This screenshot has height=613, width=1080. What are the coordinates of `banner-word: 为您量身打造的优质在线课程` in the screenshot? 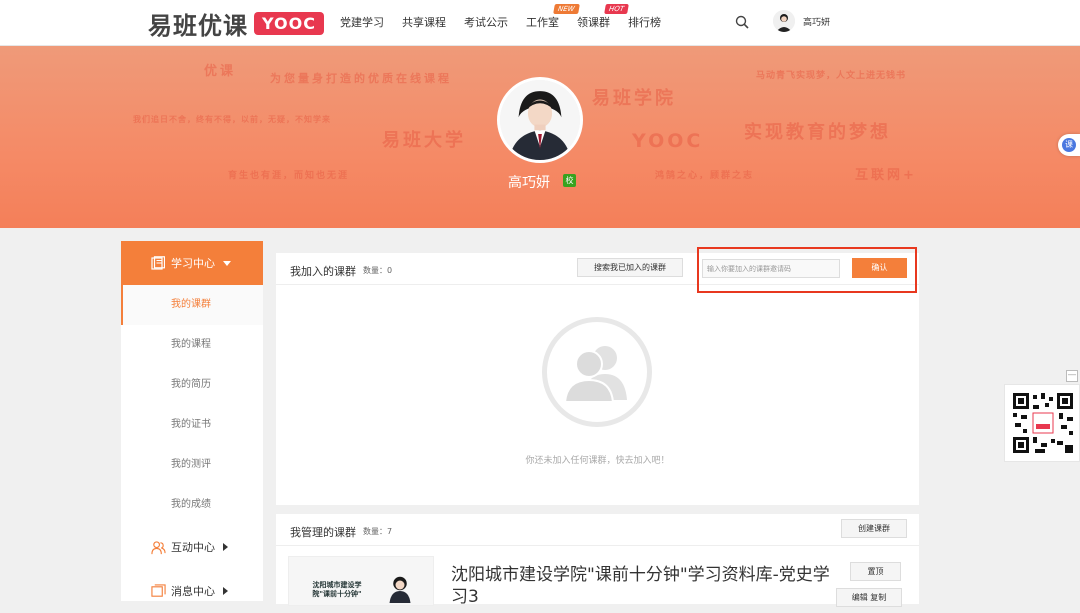 It's located at (361, 78).